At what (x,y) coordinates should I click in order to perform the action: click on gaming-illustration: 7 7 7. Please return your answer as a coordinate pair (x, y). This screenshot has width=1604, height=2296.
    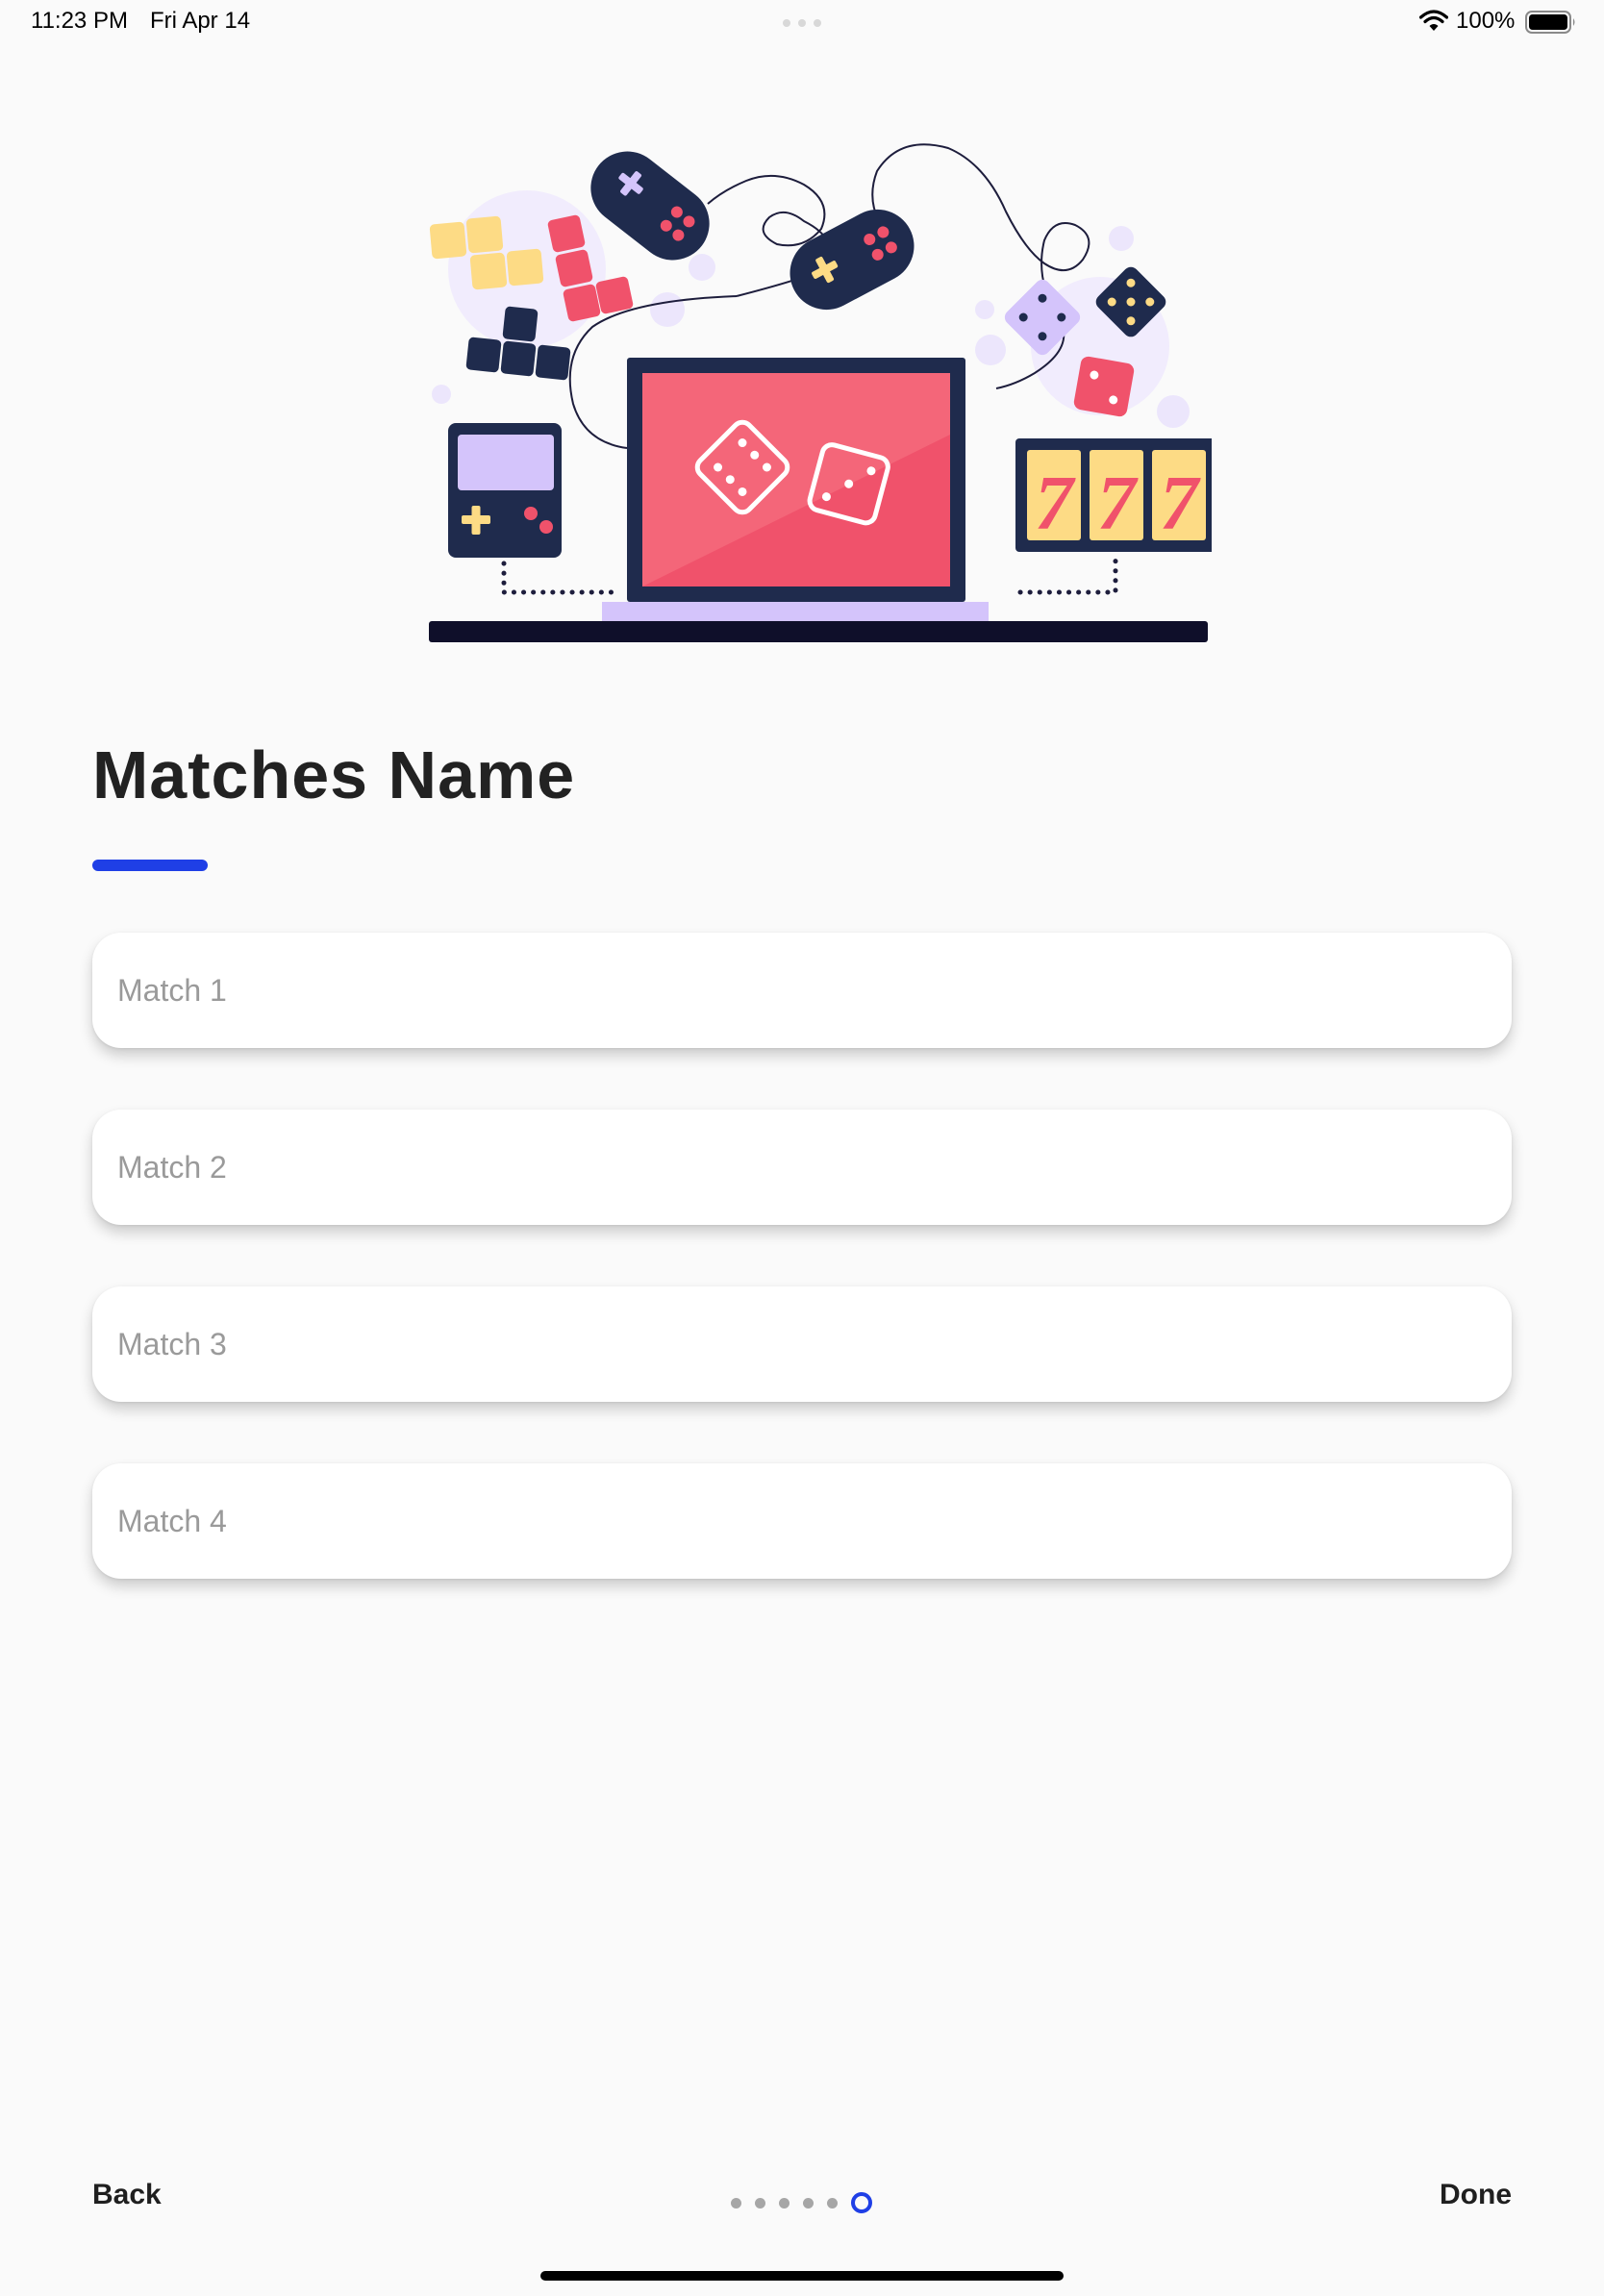
    Looking at the image, I should click on (820, 392).